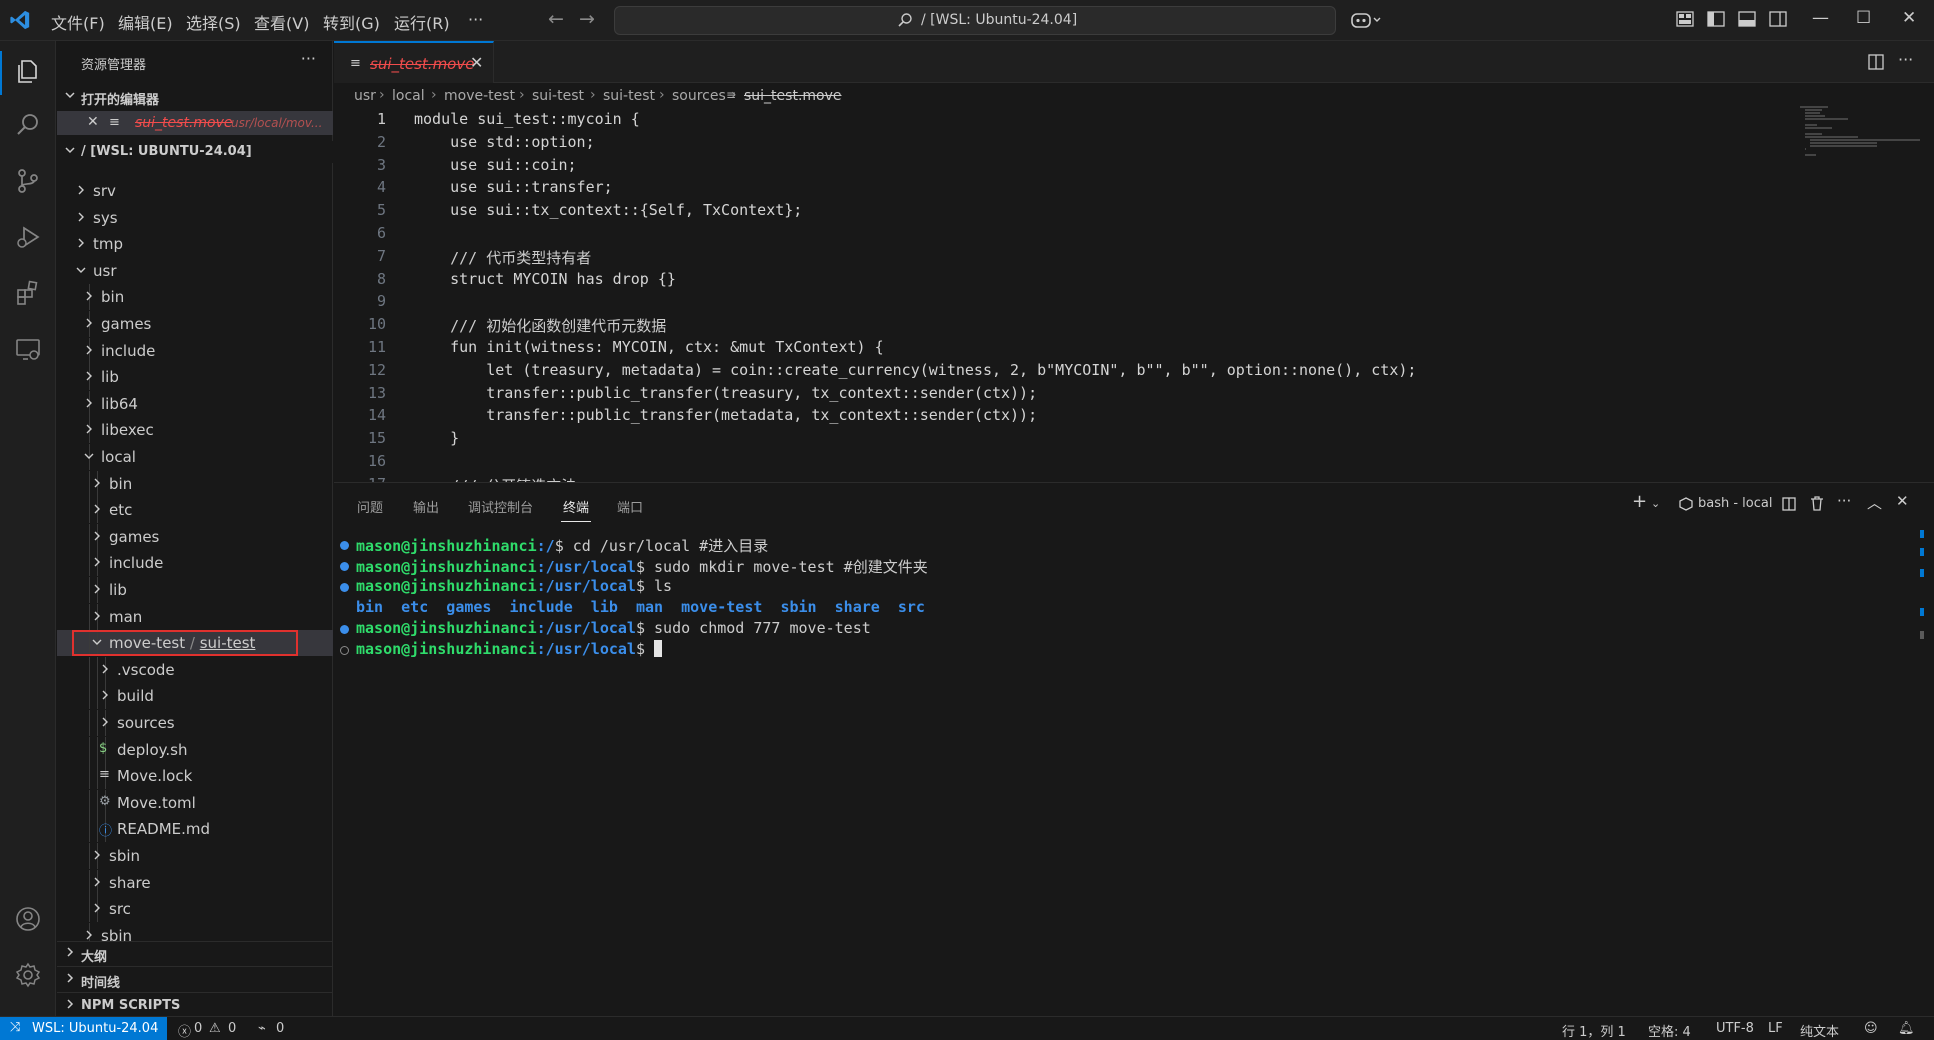 This screenshot has height=1040, width=1934. Describe the element at coordinates (576, 506) in the screenshot. I see `tab-terminal: 终端` at that location.